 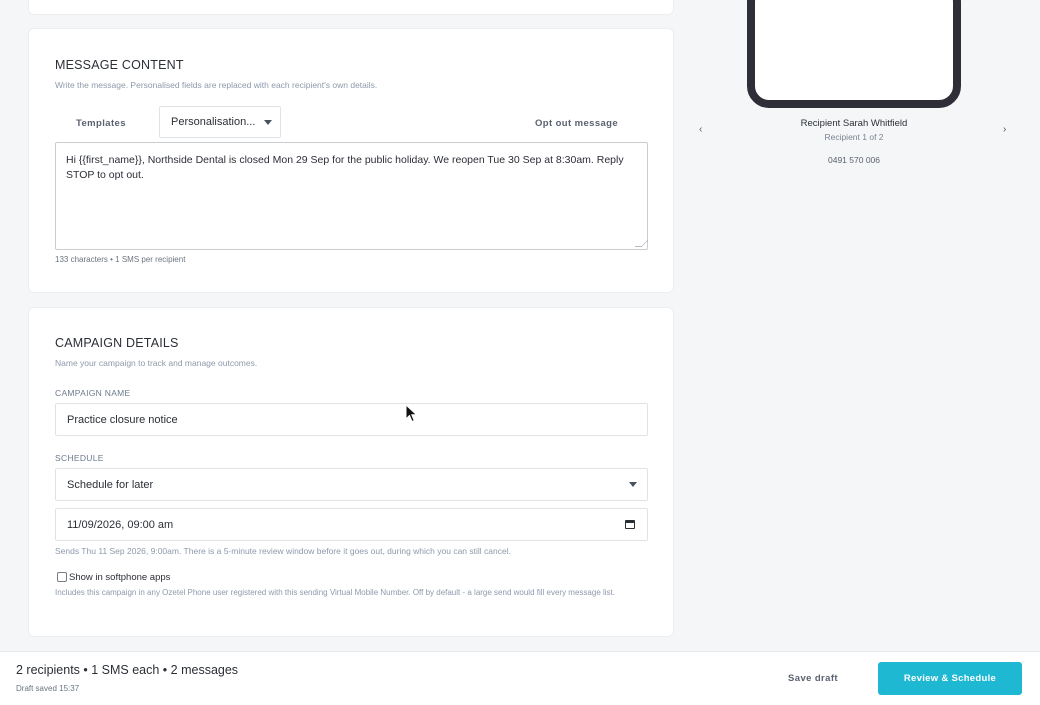 I want to click on schedule-value: Schedule for later, so click(x=110, y=485).